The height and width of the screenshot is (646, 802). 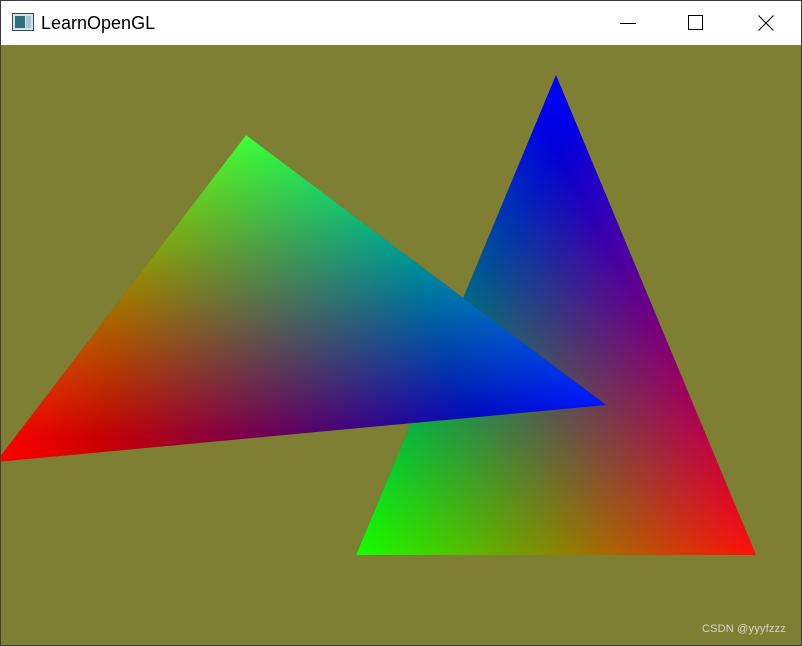 What do you see at coordinates (401, 23) in the screenshot?
I see `title-bar: LearnOpenGL` at bounding box center [401, 23].